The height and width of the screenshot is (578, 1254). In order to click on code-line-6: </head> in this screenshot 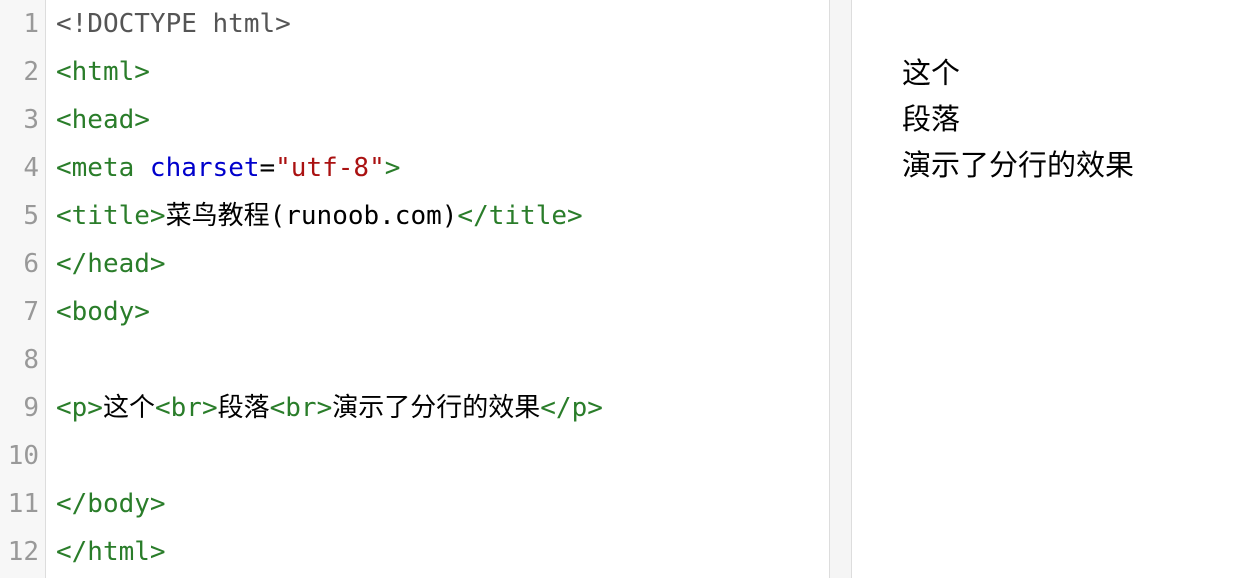, I will do `click(442, 264)`.